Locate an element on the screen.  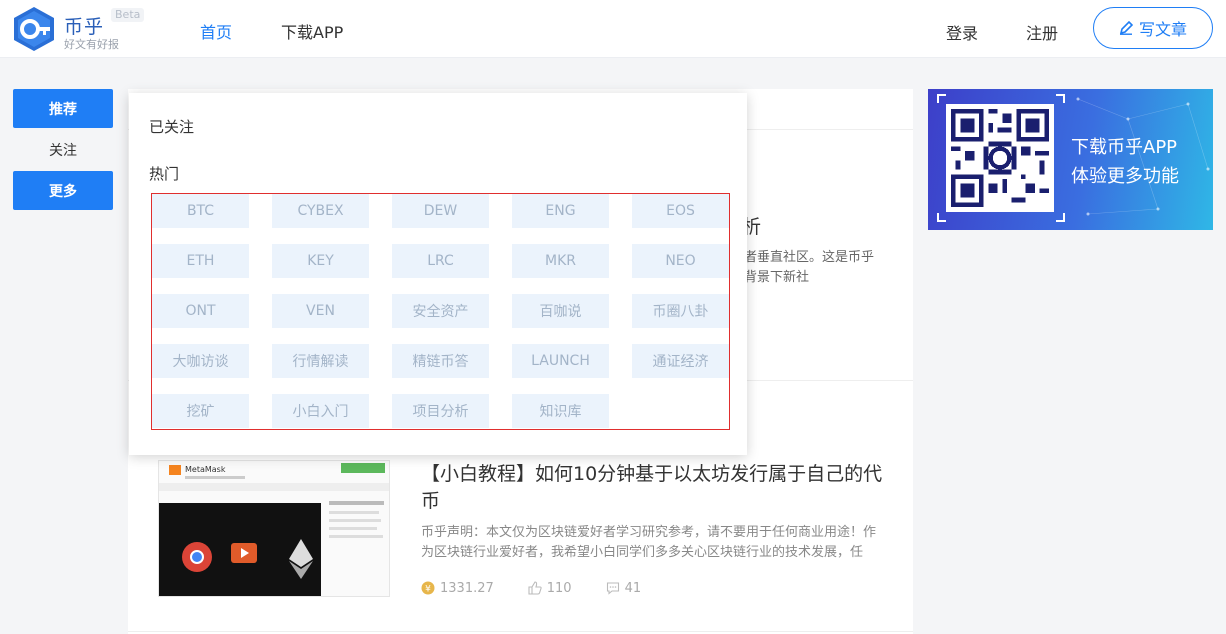
coin-icon: ¥ is located at coordinates (428, 588).